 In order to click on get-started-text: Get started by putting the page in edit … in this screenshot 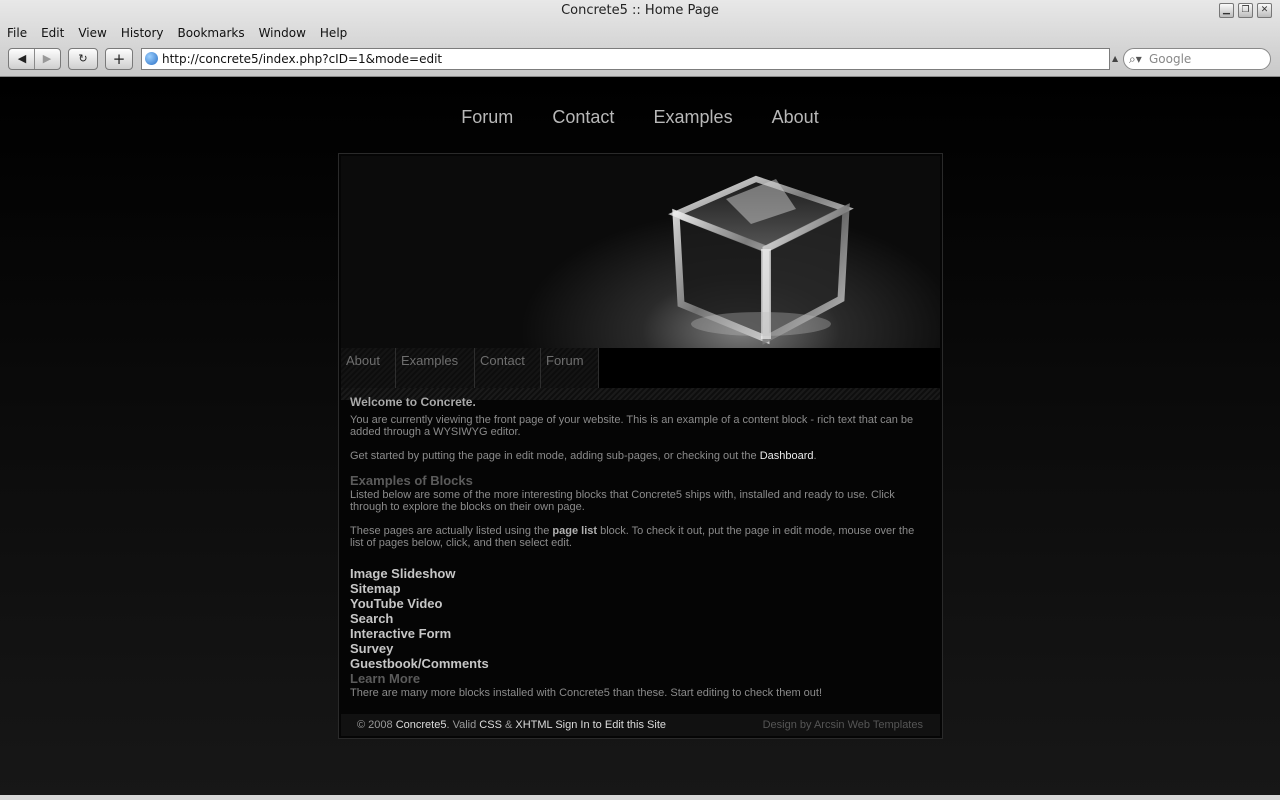, I will do `click(640, 456)`.